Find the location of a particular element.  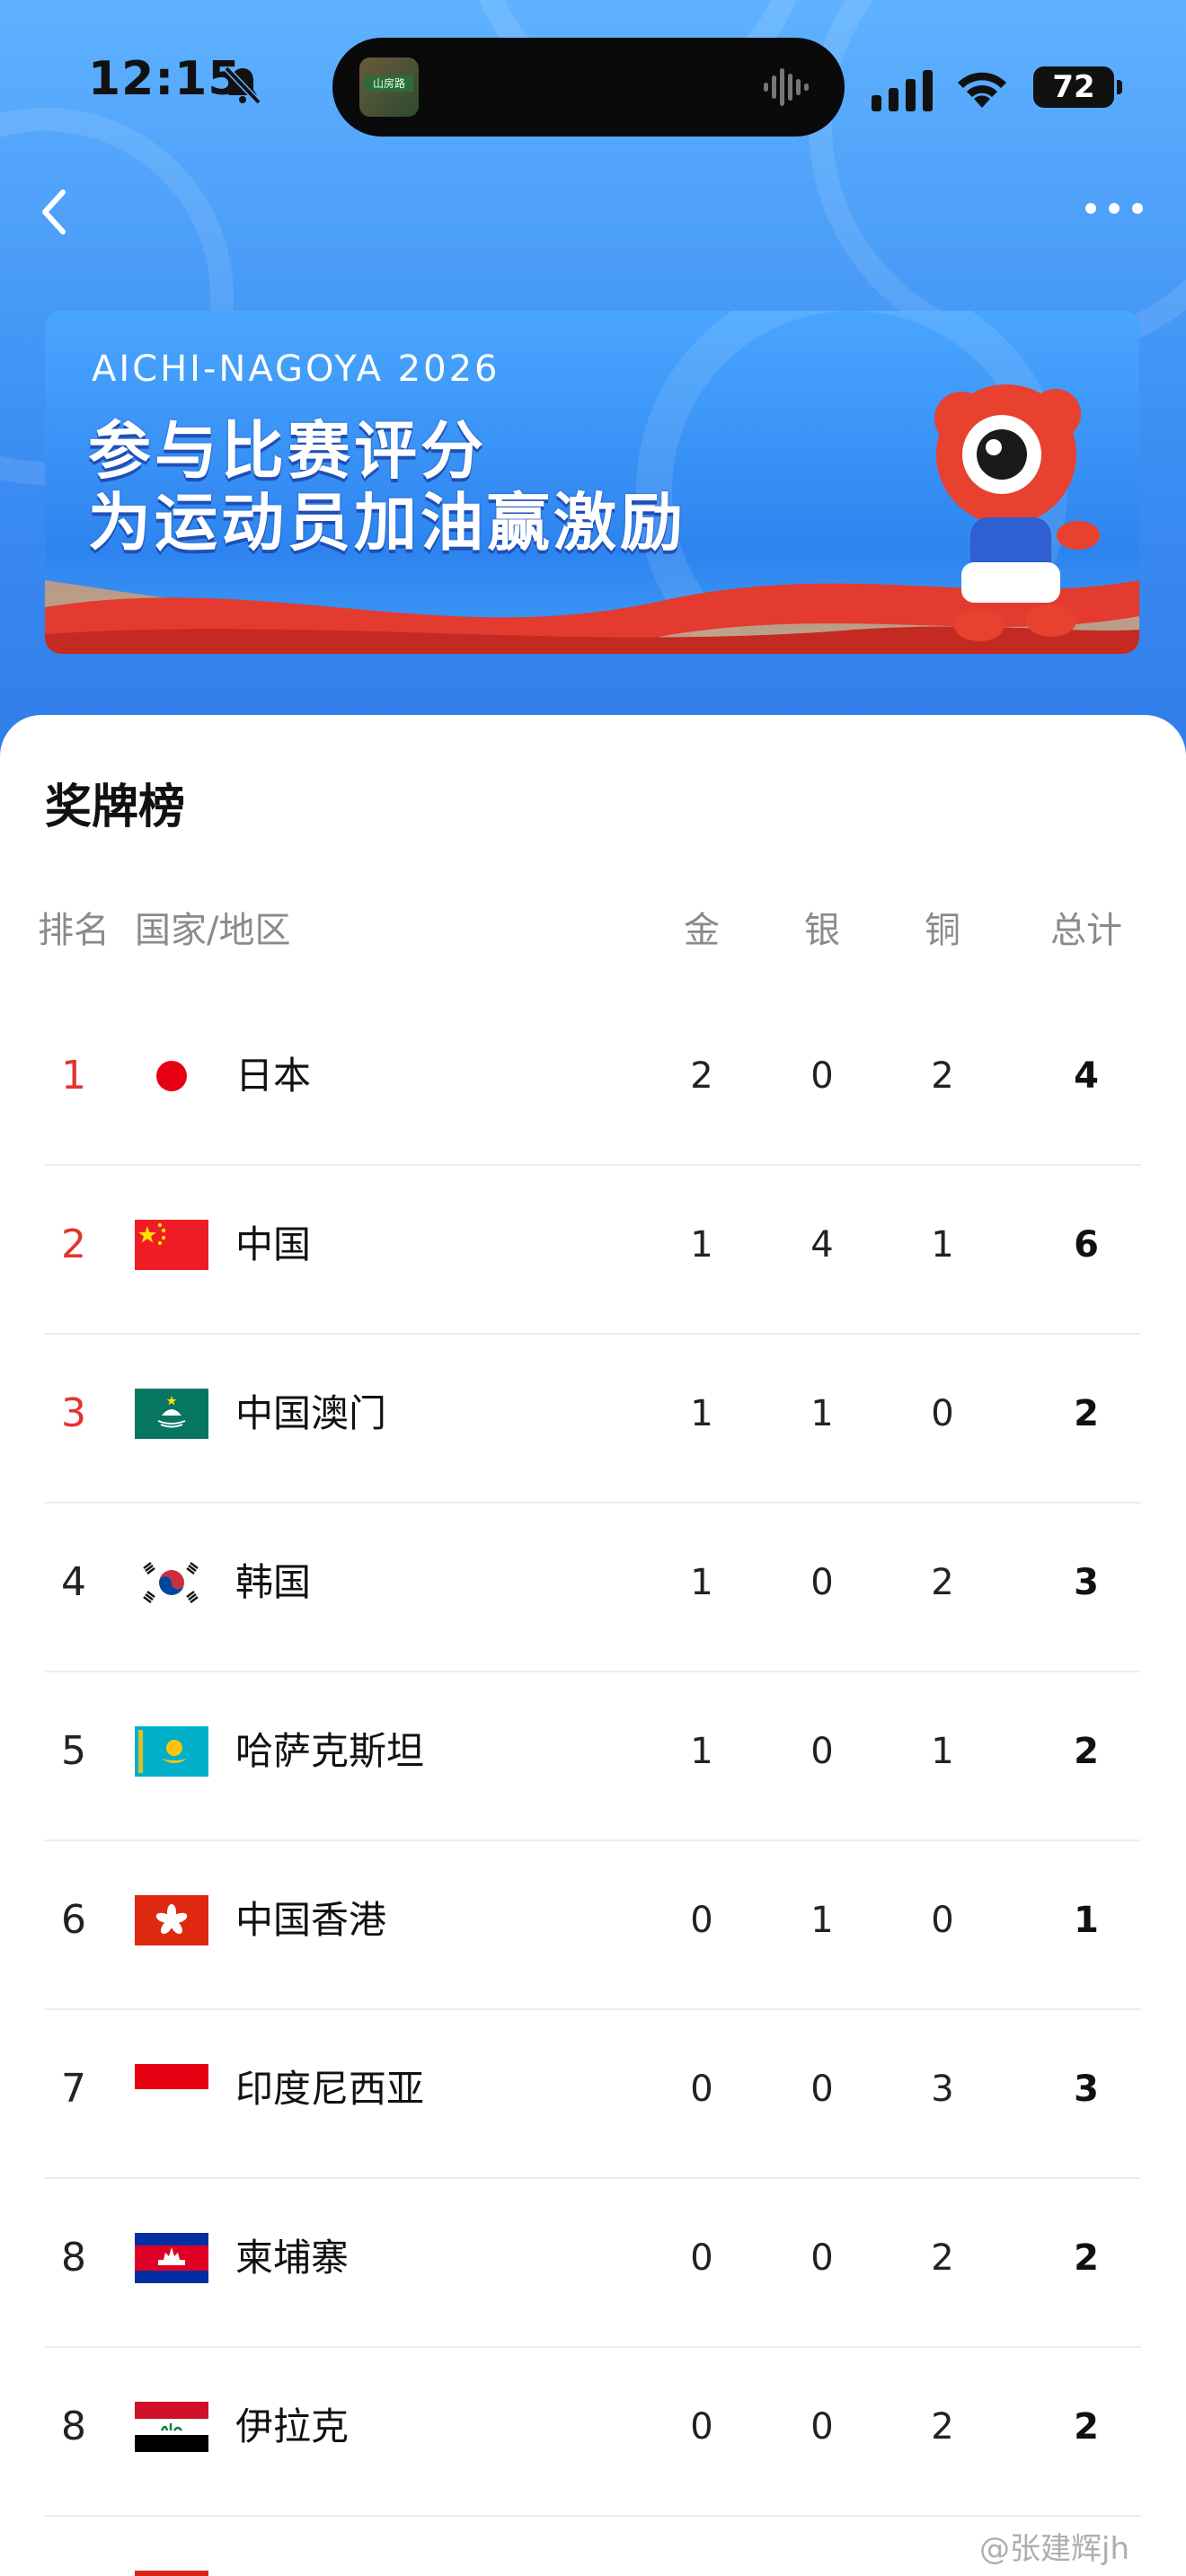

macao-flag-icon is located at coordinates (171, 1414).